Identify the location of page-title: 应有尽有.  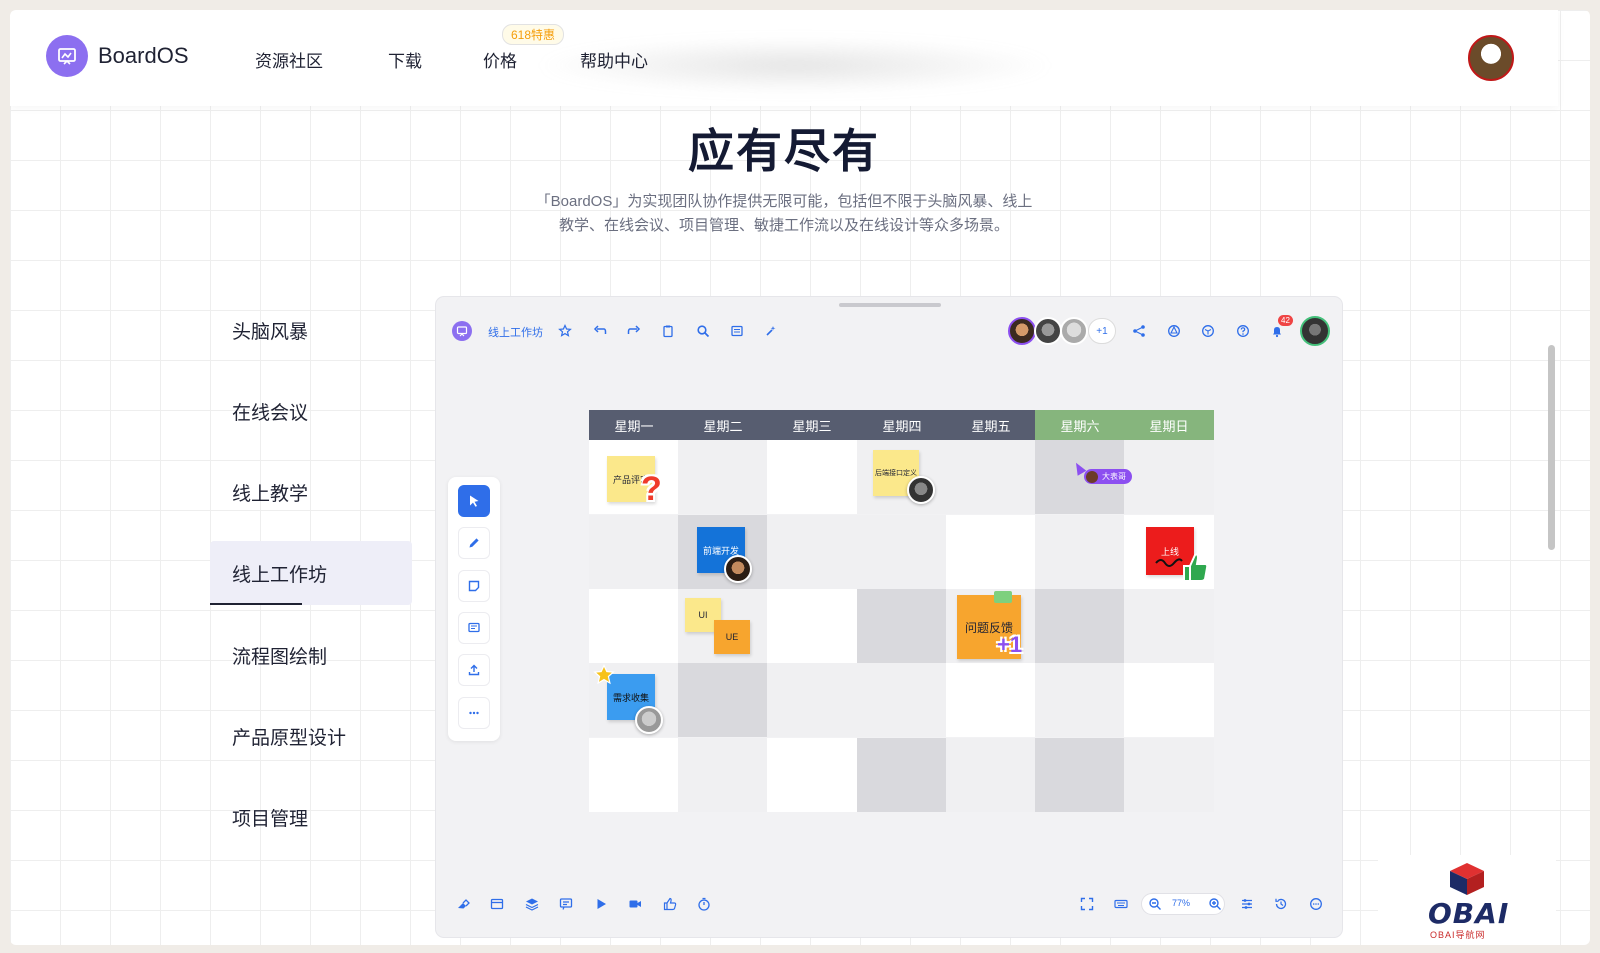
(784, 151).